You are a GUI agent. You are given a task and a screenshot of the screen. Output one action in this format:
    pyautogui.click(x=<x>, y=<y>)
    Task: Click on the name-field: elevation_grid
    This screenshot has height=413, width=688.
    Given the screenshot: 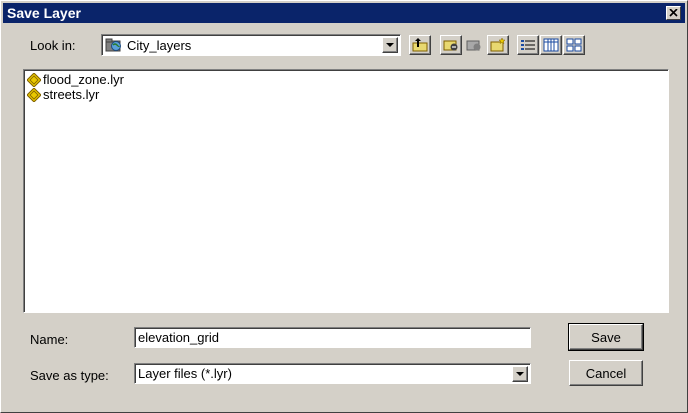 What is the action you would take?
    pyautogui.click(x=332, y=337)
    